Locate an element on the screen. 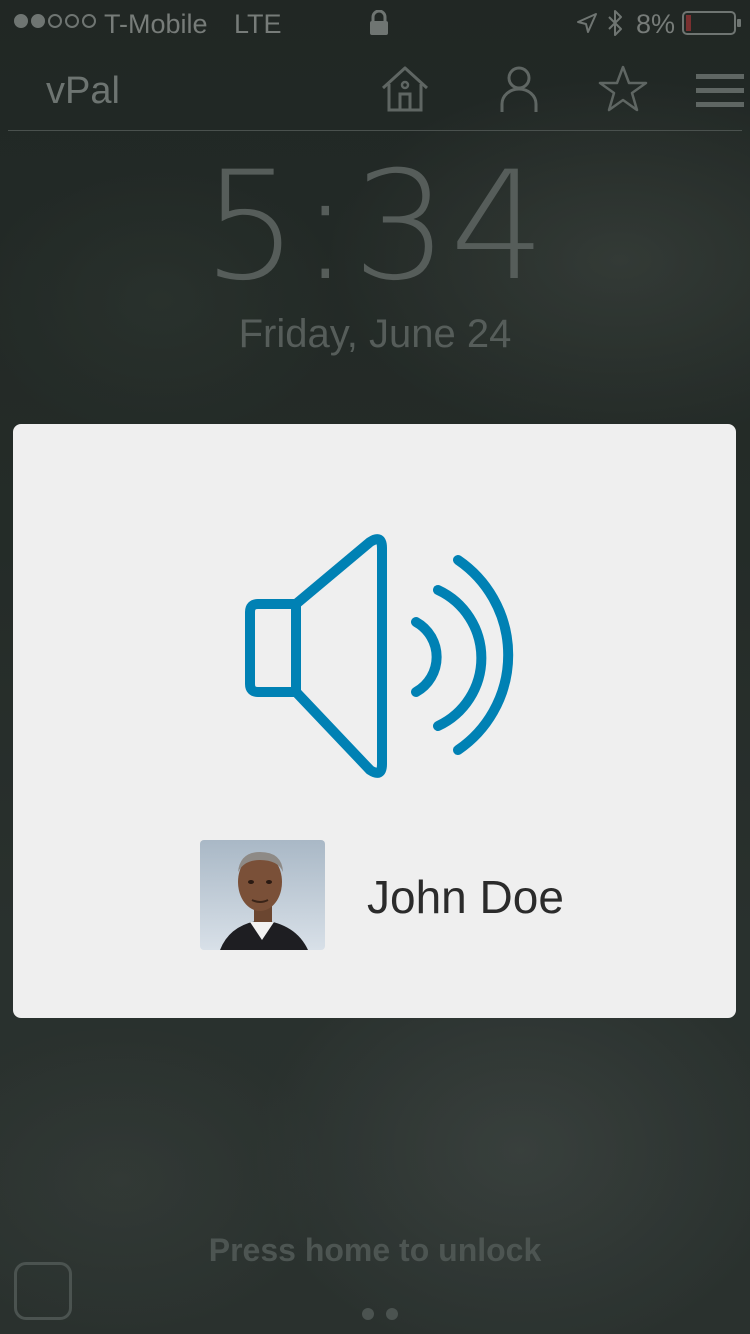  person-icon is located at coordinates (519, 89).